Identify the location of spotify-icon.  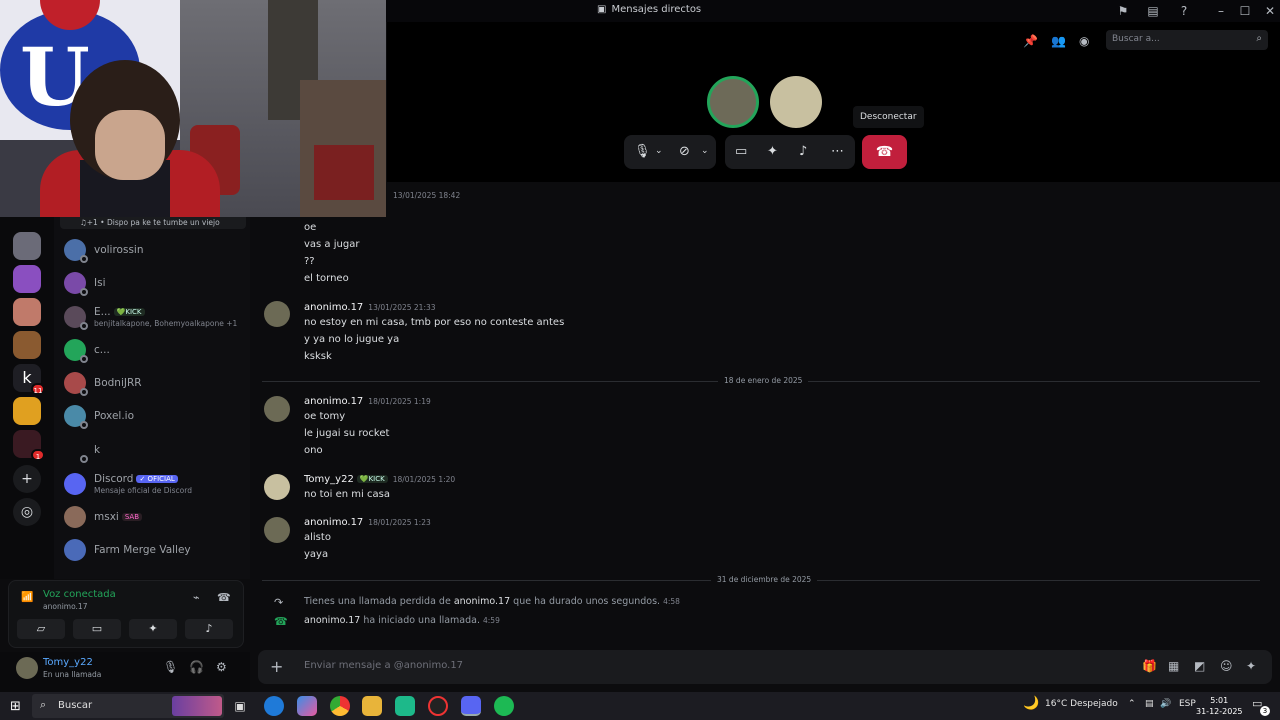
(504, 706).